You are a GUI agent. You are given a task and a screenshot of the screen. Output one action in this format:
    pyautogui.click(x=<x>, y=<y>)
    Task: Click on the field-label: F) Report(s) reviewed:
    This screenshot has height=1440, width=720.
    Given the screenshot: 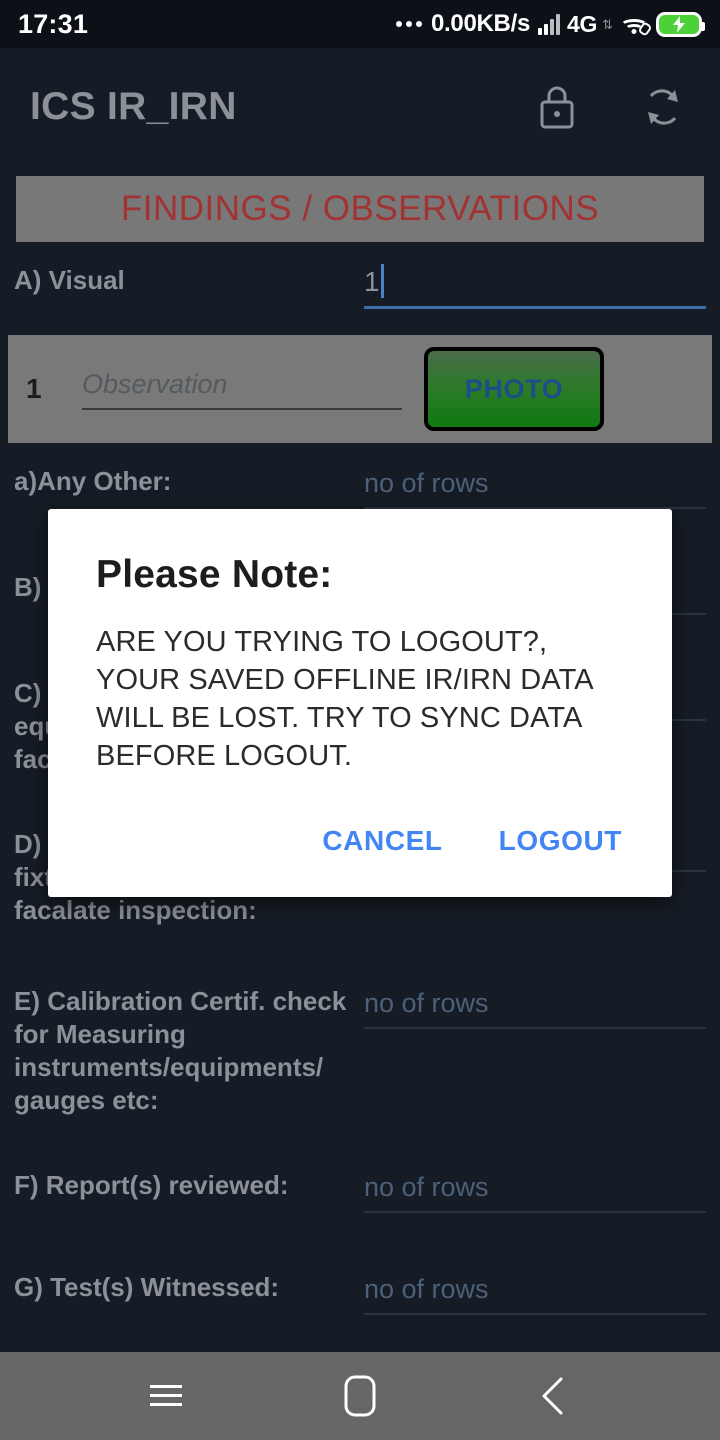 What is the action you would take?
    pyautogui.click(x=151, y=1185)
    